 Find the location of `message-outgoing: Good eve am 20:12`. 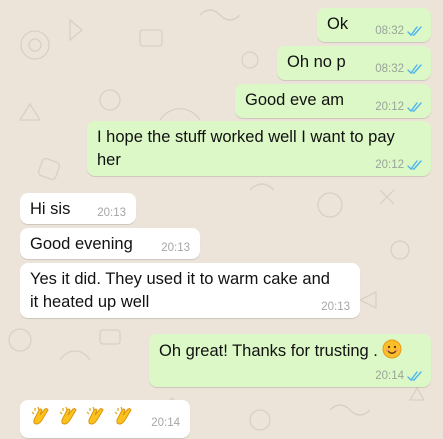

message-outgoing: Good eve am 20:12 is located at coordinates (333, 101).